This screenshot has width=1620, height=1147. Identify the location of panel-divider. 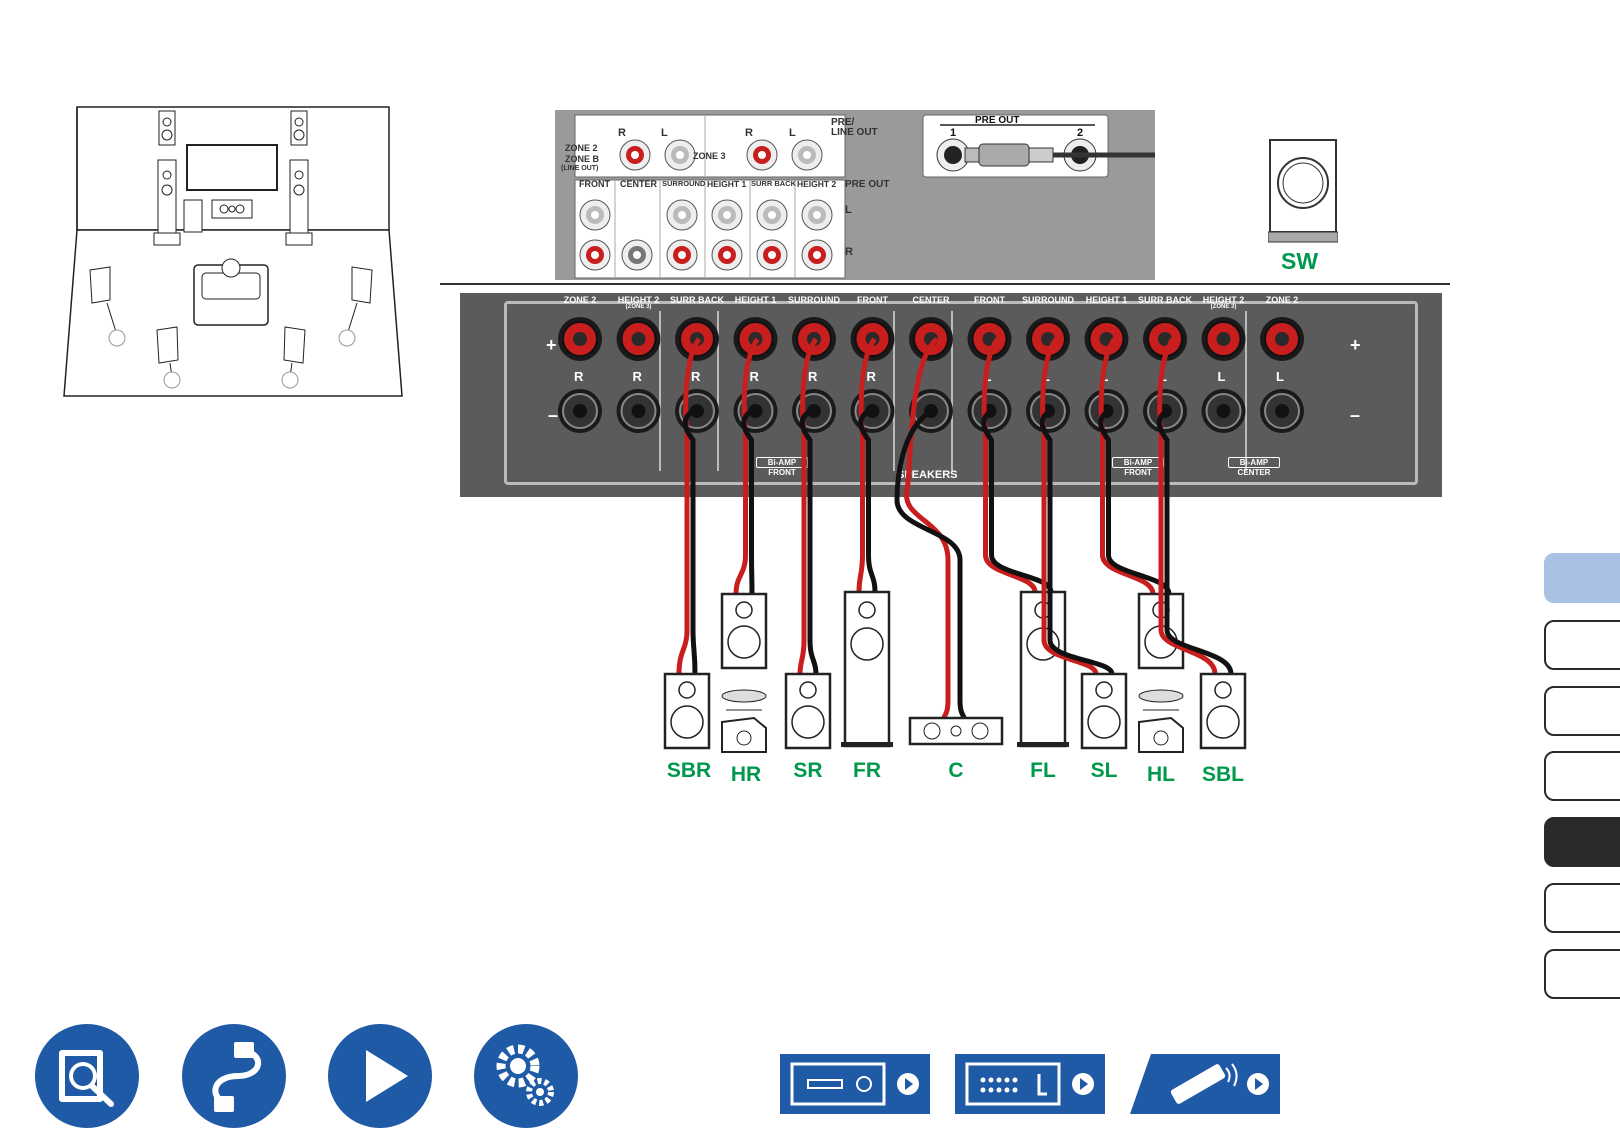
(945, 284).